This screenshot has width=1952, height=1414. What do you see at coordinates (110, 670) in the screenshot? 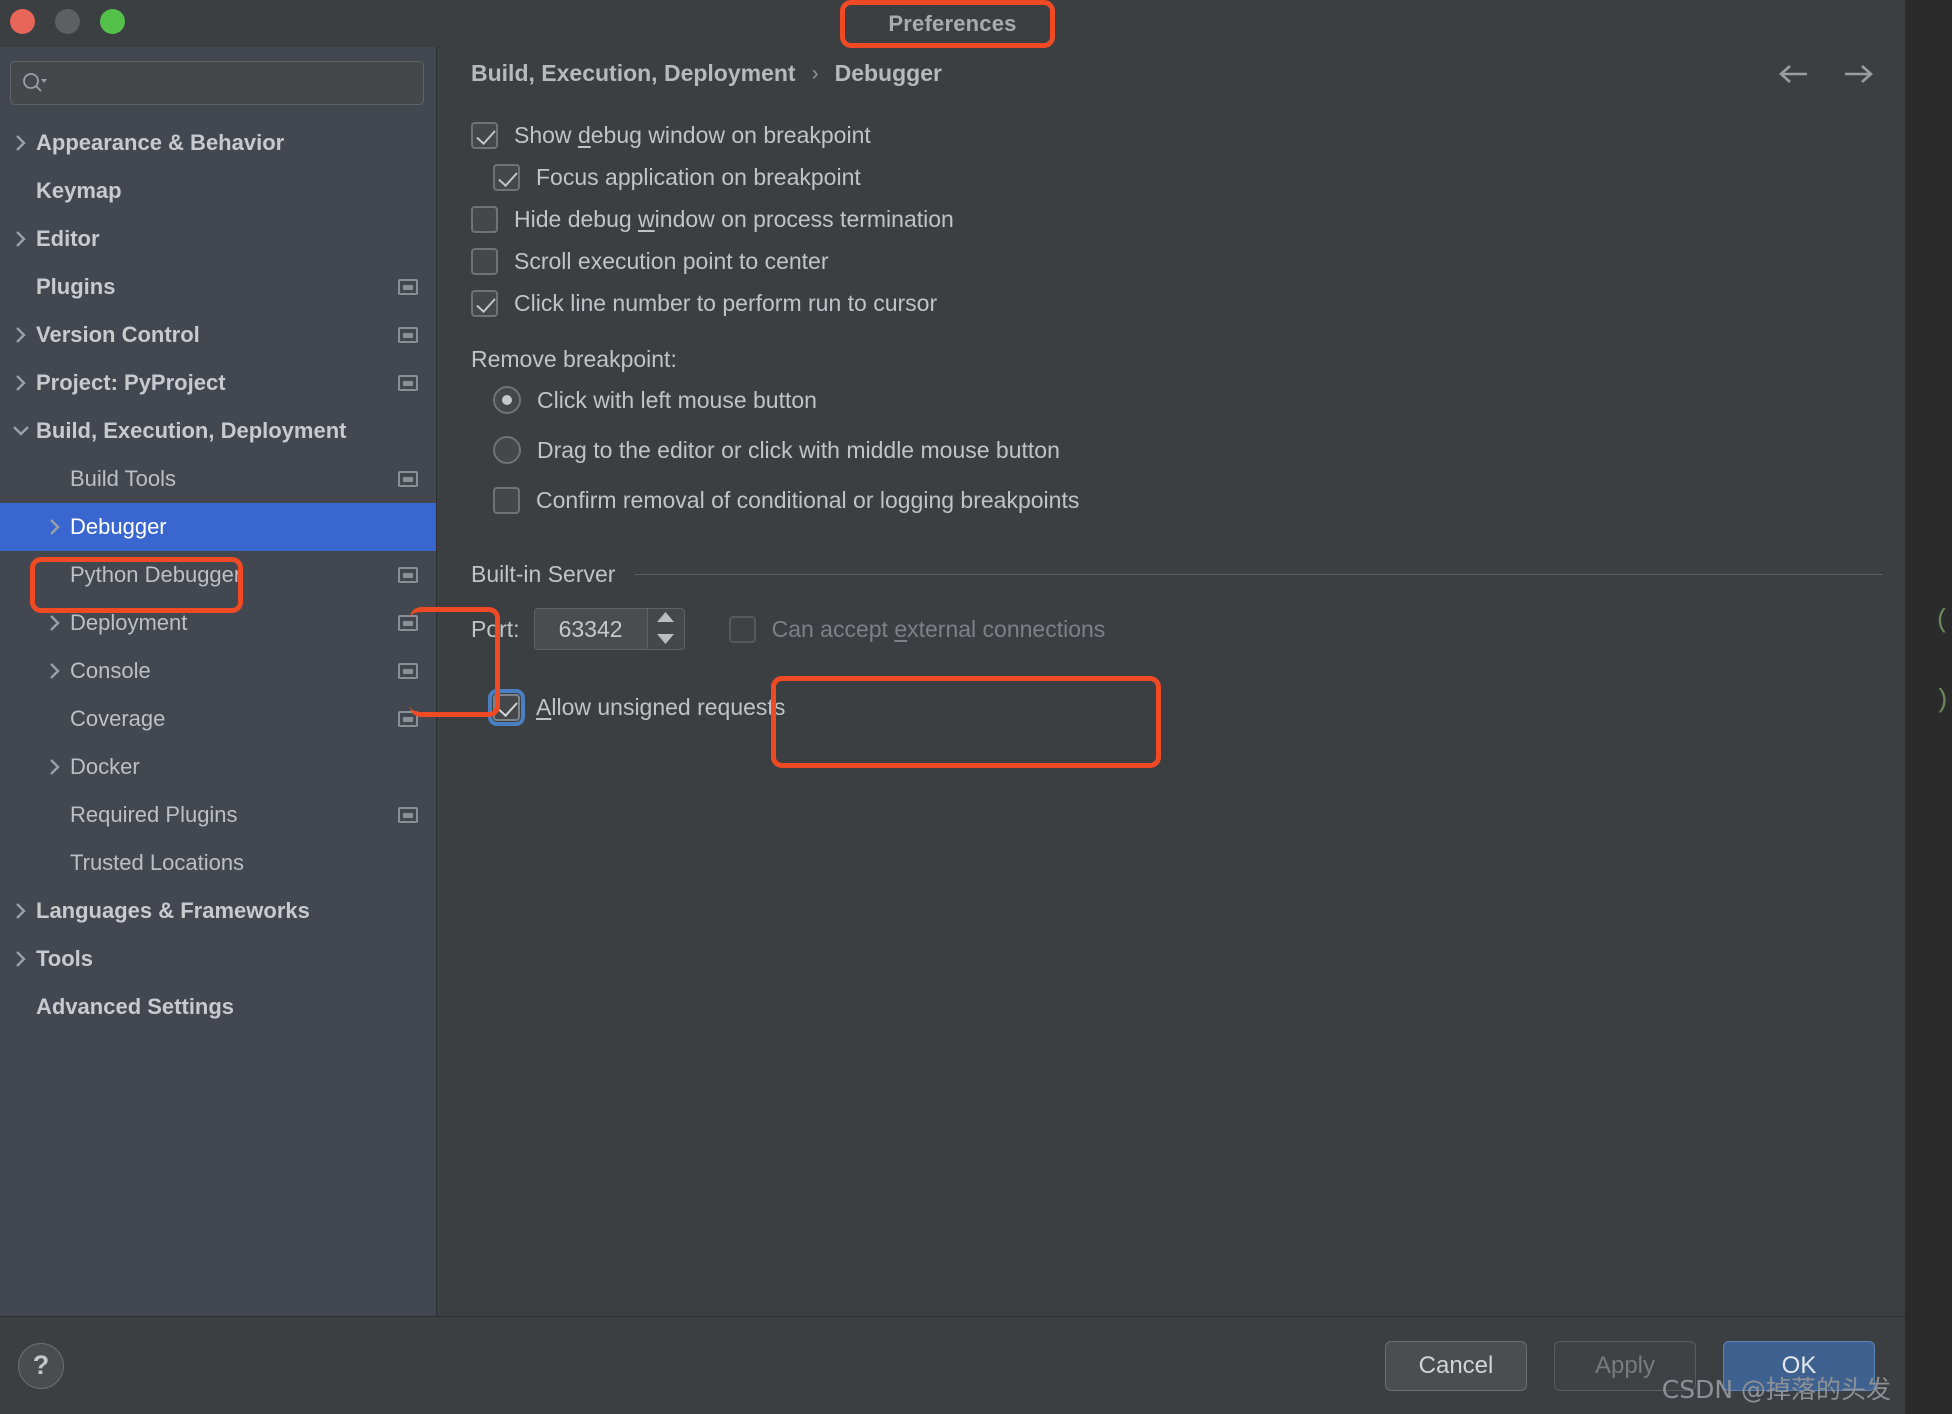
I see `sidebar-item-label: Console` at bounding box center [110, 670].